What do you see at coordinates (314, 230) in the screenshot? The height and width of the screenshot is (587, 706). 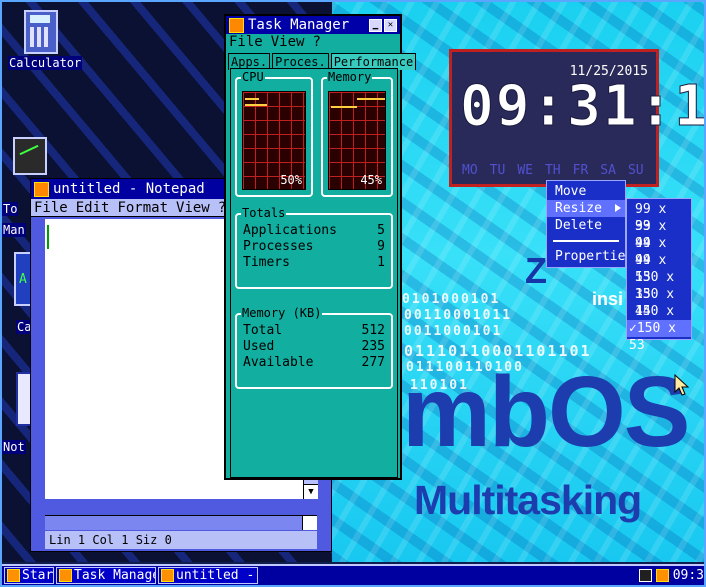 I see `stat-row-applications: Applications 5` at bounding box center [314, 230].